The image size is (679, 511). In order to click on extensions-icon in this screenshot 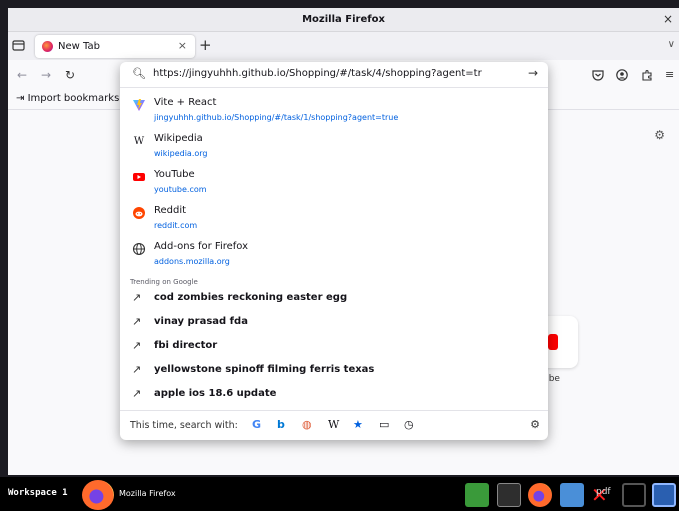, I will do `click(647, 75)`.